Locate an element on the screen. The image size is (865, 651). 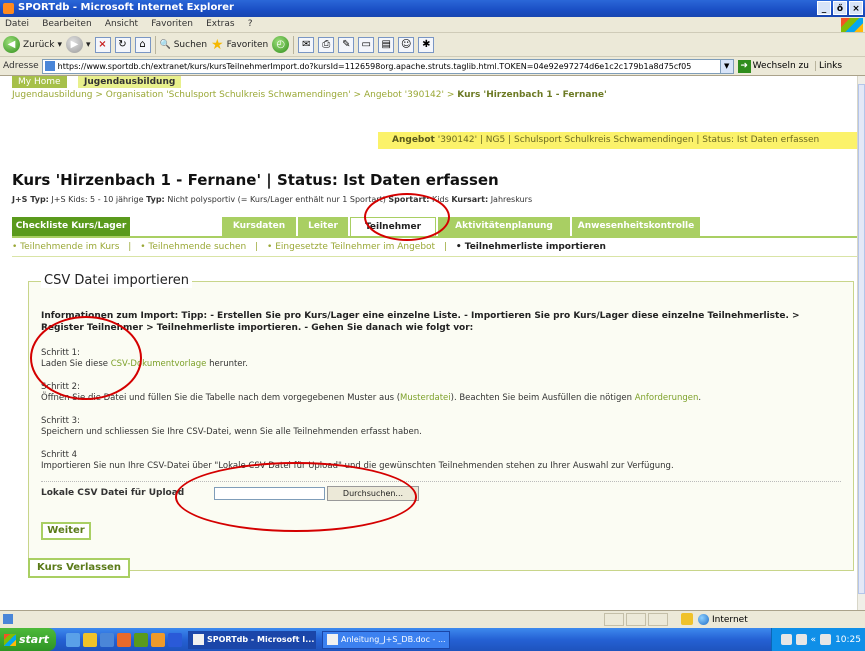
csv-file-input is located at coordinates (269, 493).